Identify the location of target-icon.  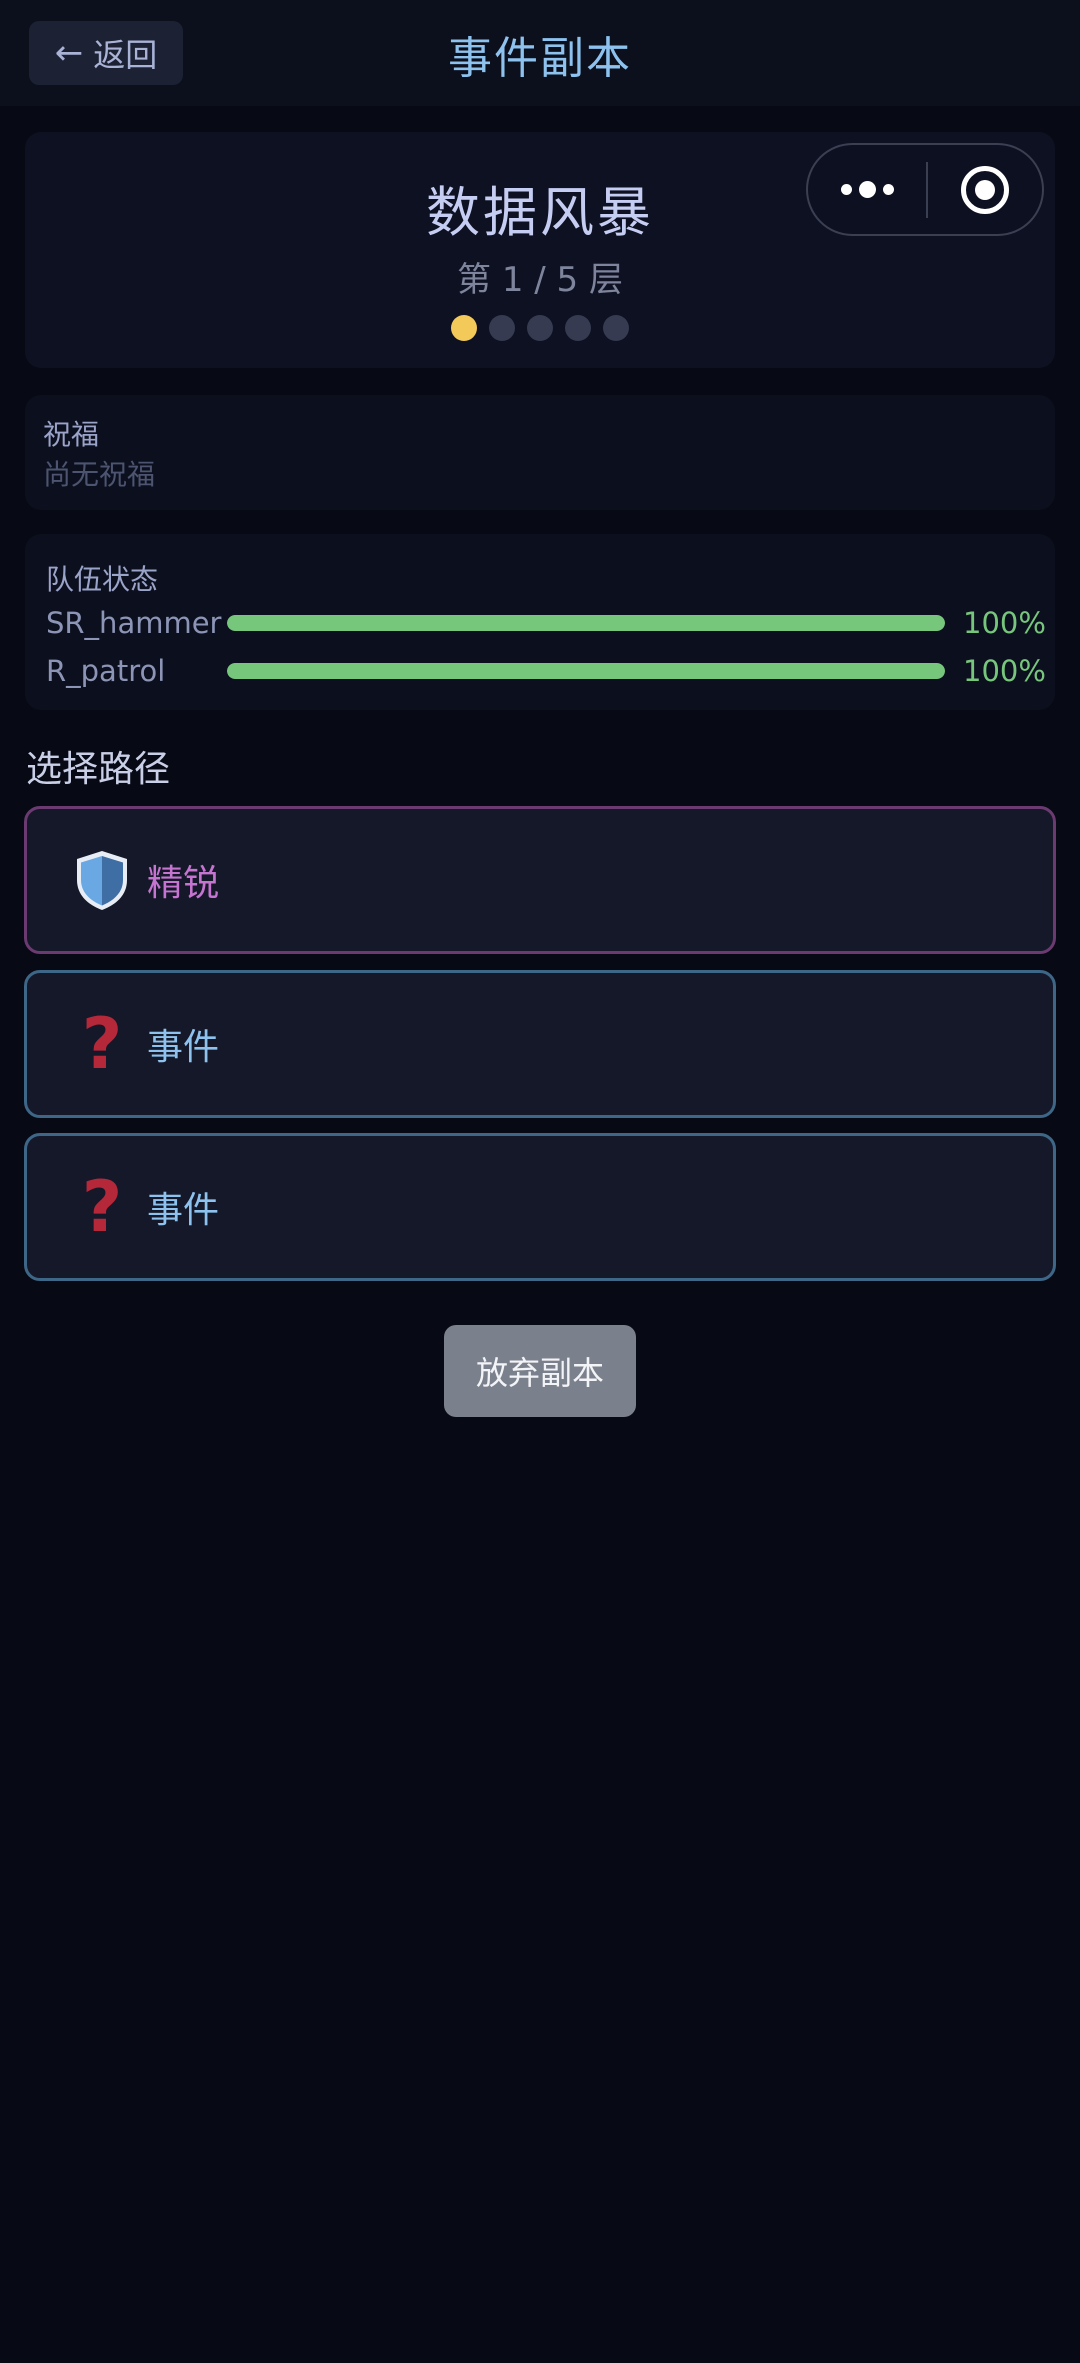
(985, 189).